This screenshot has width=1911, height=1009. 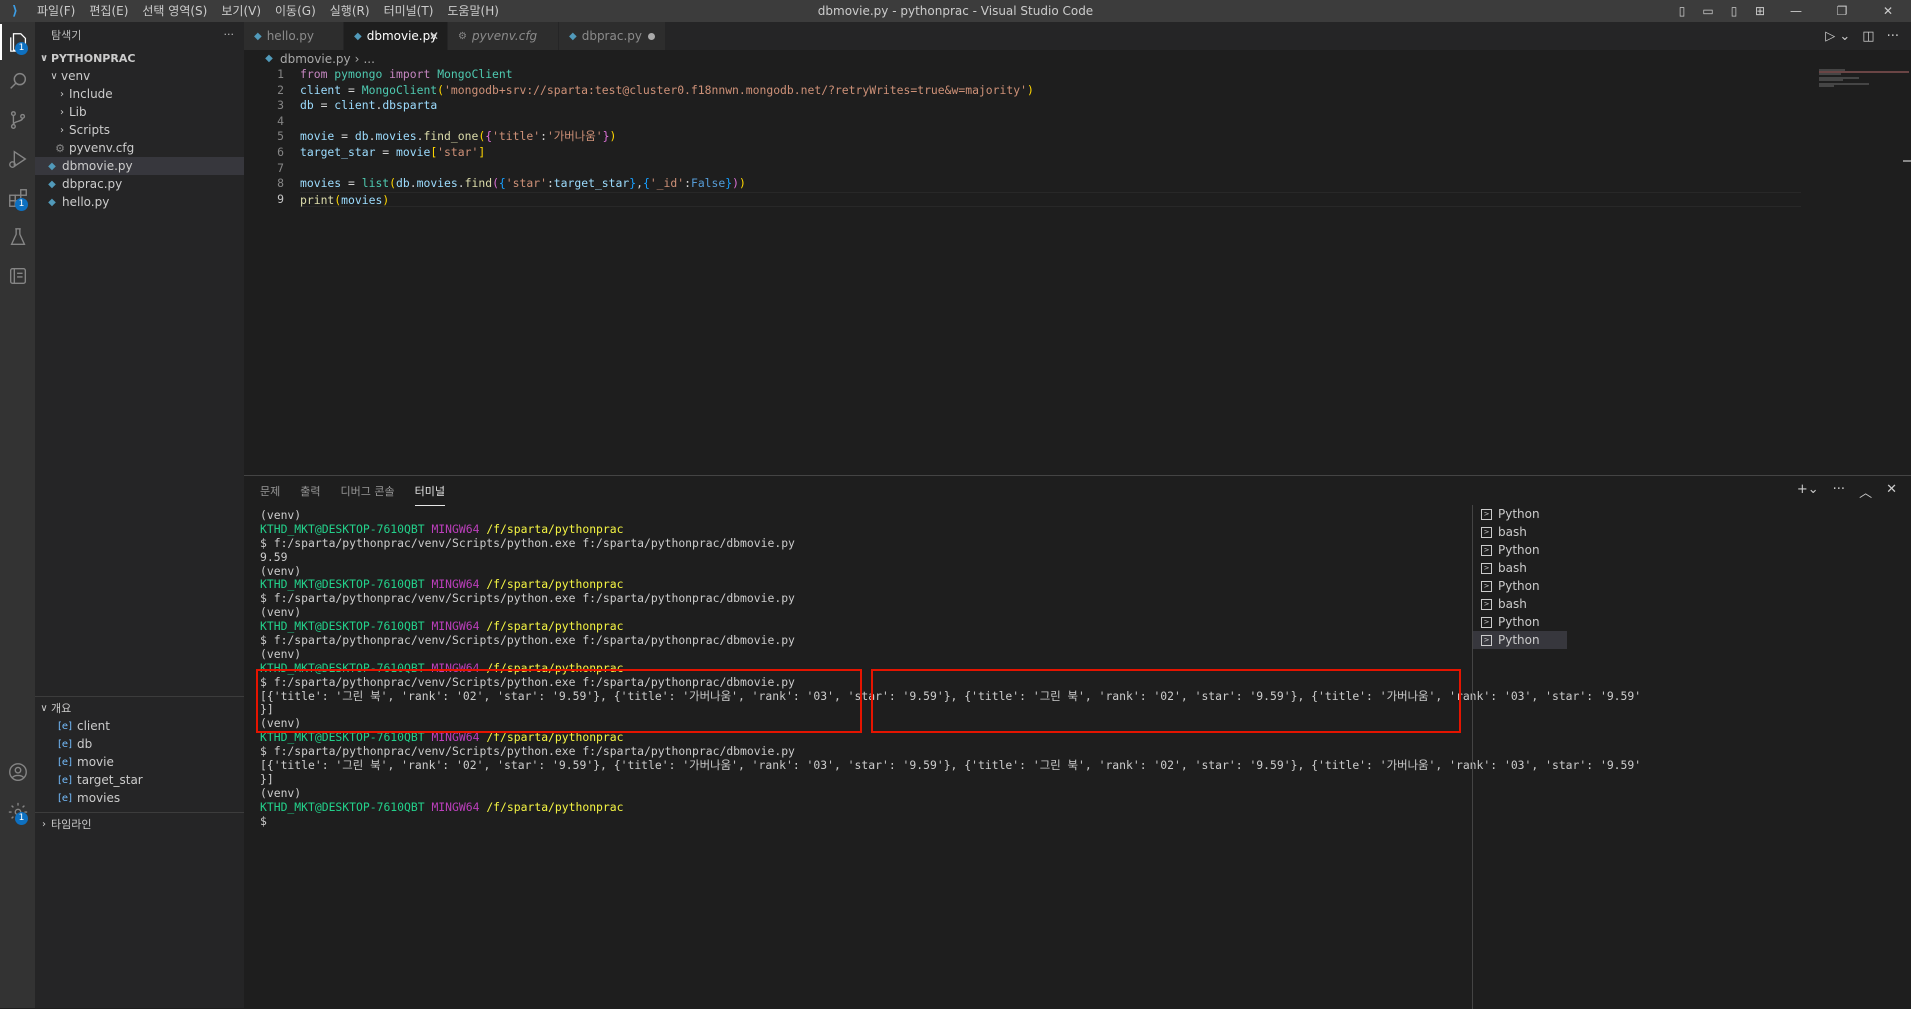 I want to click on outline-item: [e] db, so click(x=139, y=744).